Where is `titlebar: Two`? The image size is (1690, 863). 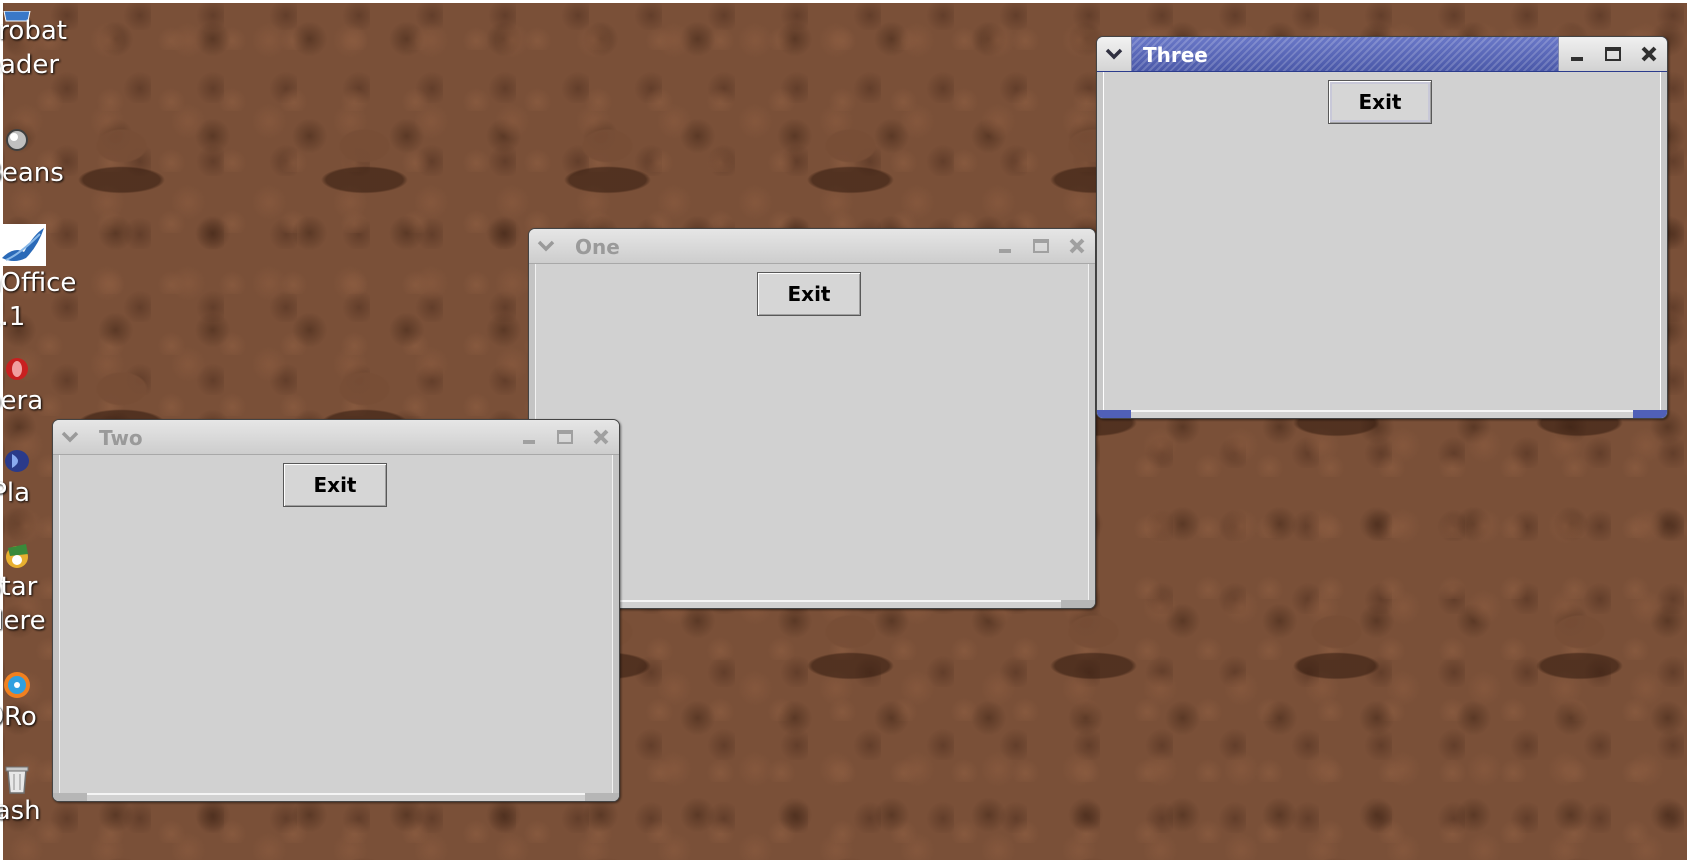
titlebar: Two is located at coordinates (336, 437).